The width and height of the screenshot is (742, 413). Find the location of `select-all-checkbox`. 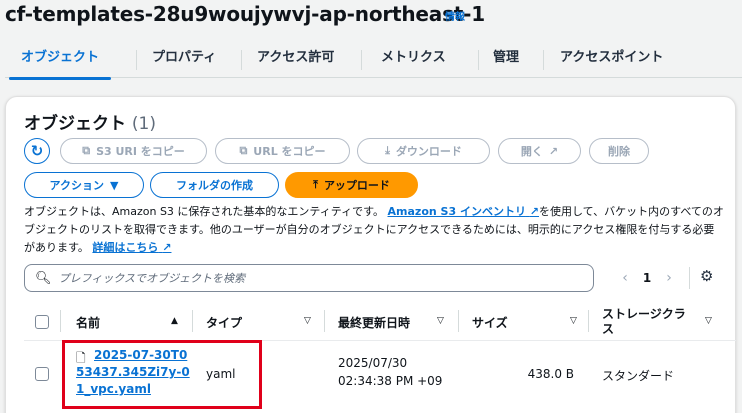

select-all-checkbox is located at coordinates (42, 322).